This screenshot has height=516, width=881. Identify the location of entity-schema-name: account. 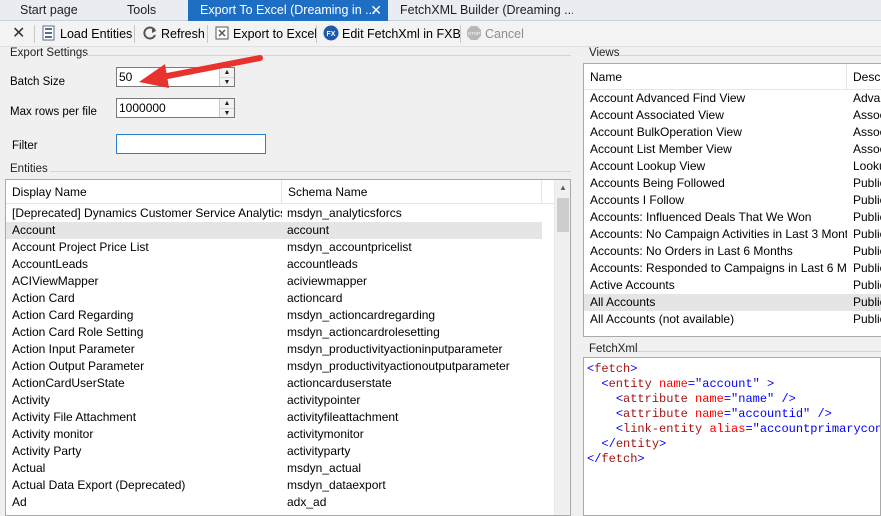
(308, 230).